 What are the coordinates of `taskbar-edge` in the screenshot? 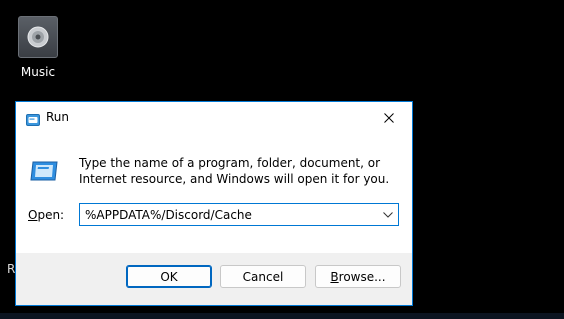 It's located at (282, 316).